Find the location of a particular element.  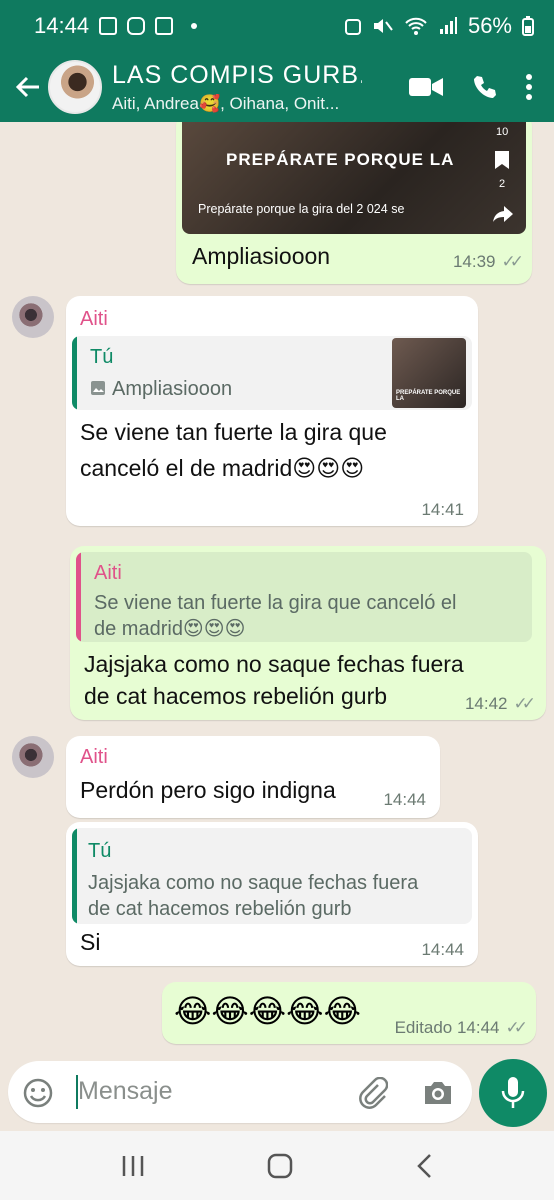

message-text-line2: canceló el de madrid😍😍😍 is located at coordinates (222, 468).